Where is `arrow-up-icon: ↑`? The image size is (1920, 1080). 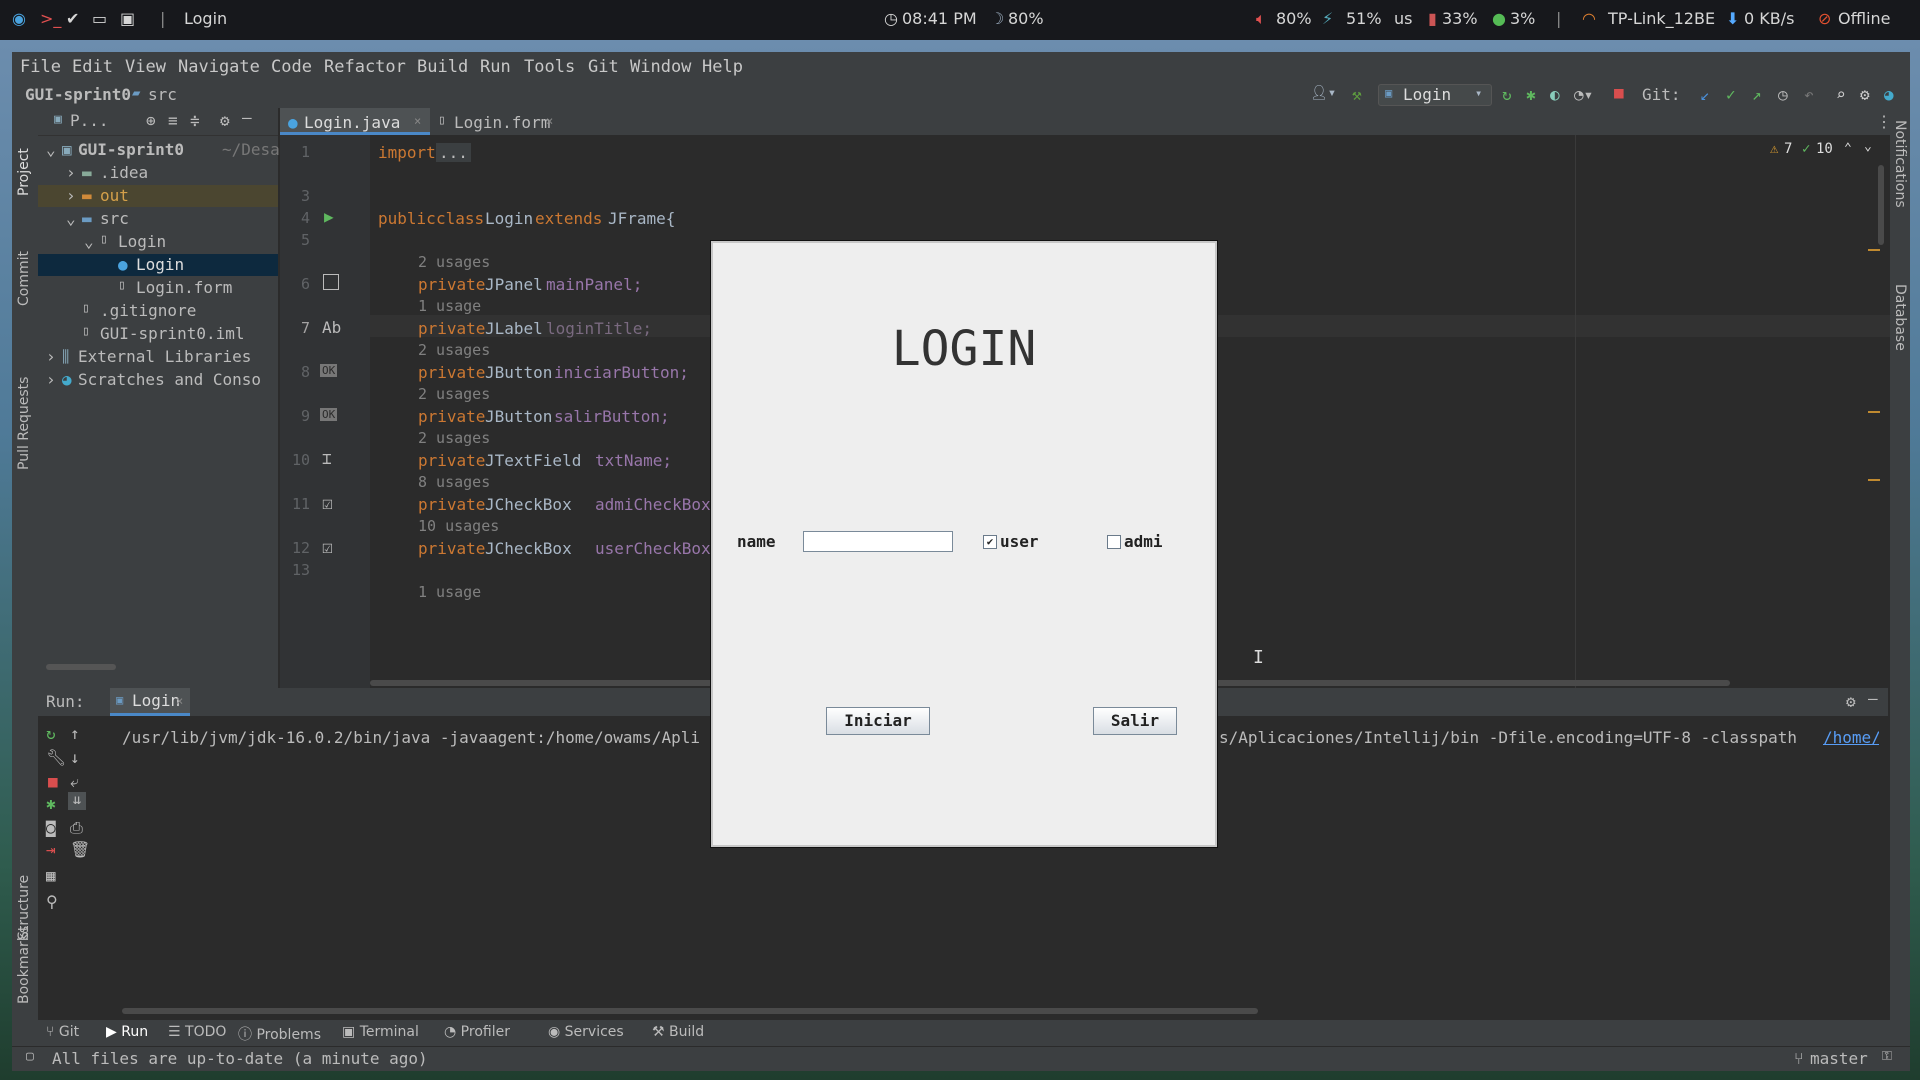 arrow-up-icon: ↑ is located at coordinates (75, 733).